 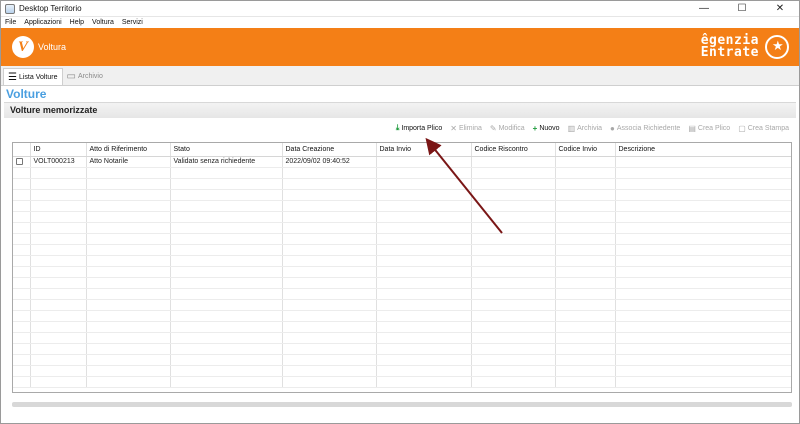 I want to click on crea-plico-button: ▤ Crea Plico, so click(x=709, y=128).